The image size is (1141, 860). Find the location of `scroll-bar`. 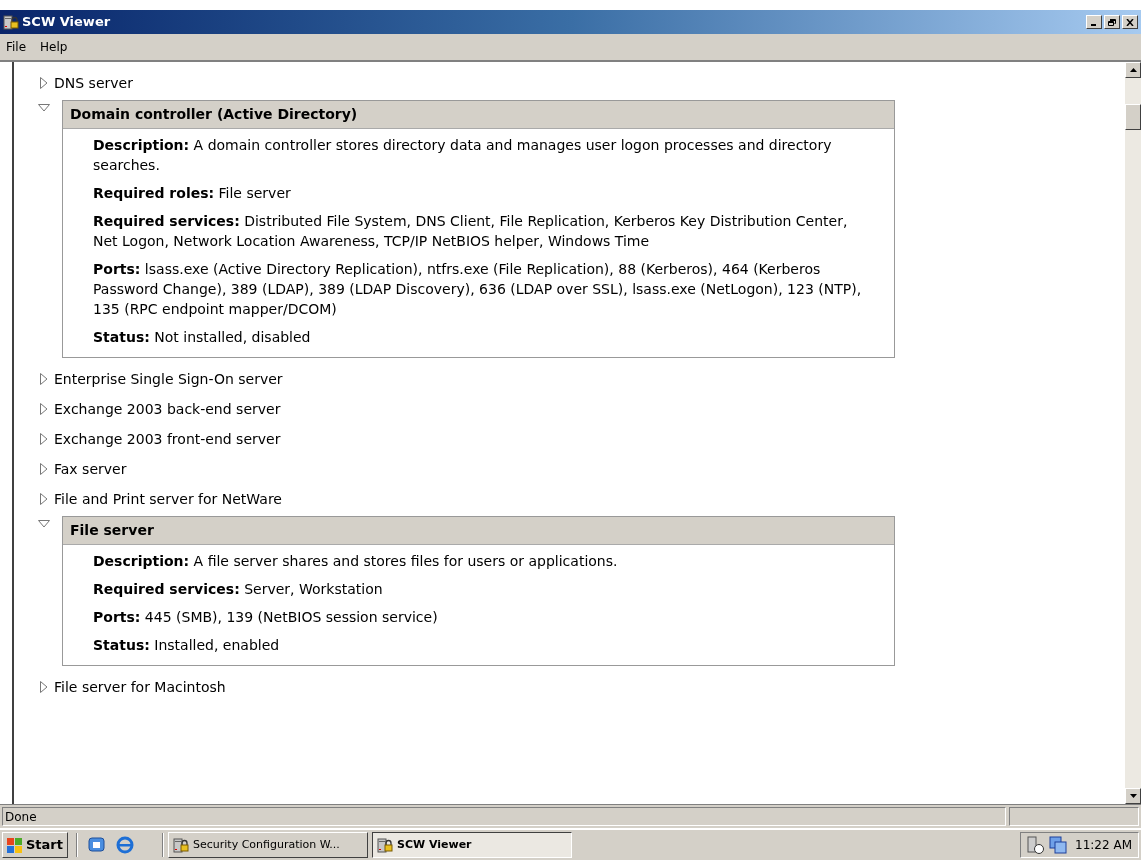

scroll-bar is located at coordinates (1133, 433).